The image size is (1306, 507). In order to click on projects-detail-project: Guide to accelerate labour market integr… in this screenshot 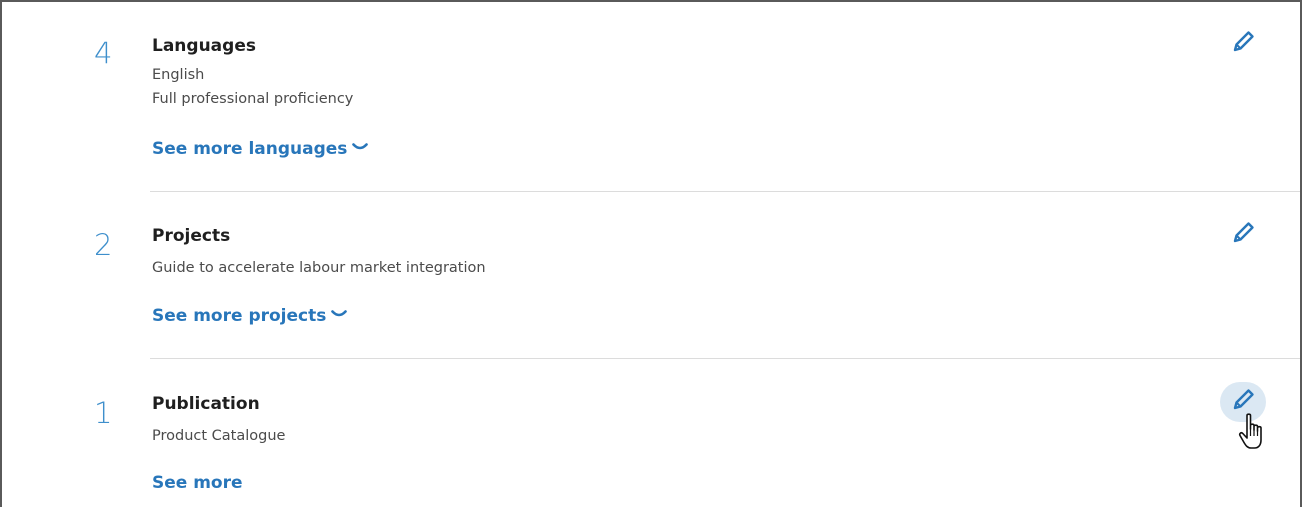, I will do `click(319, 268)`.